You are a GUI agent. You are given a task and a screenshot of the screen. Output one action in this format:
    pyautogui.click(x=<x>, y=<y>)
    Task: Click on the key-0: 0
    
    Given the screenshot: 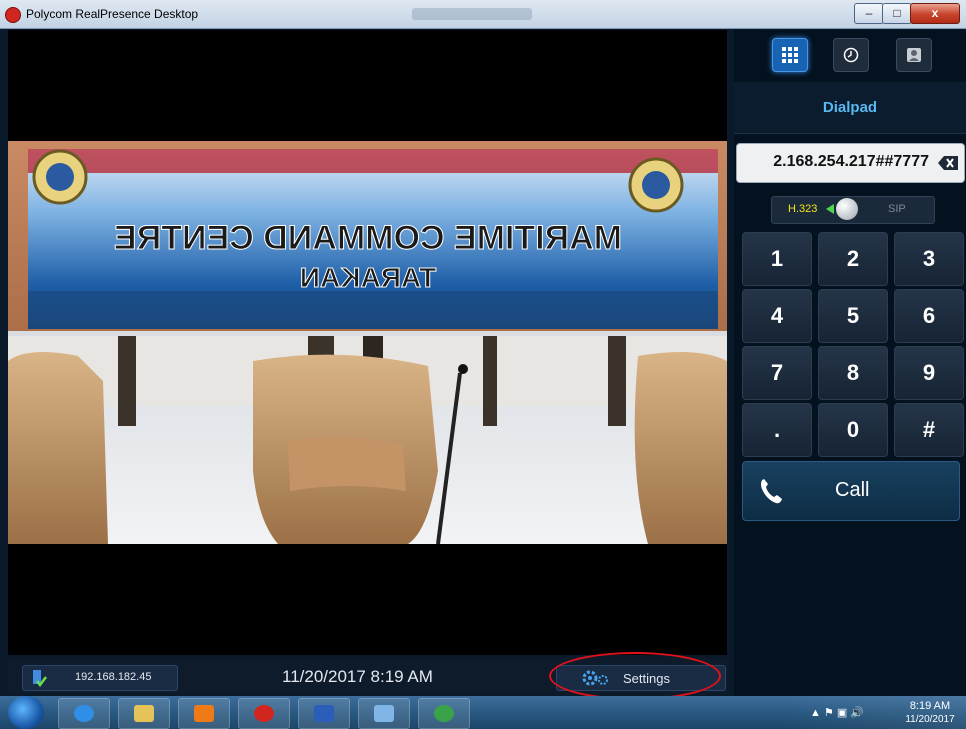 What is the action you would take?
    pyautogui.click(x=853, y=430)
    